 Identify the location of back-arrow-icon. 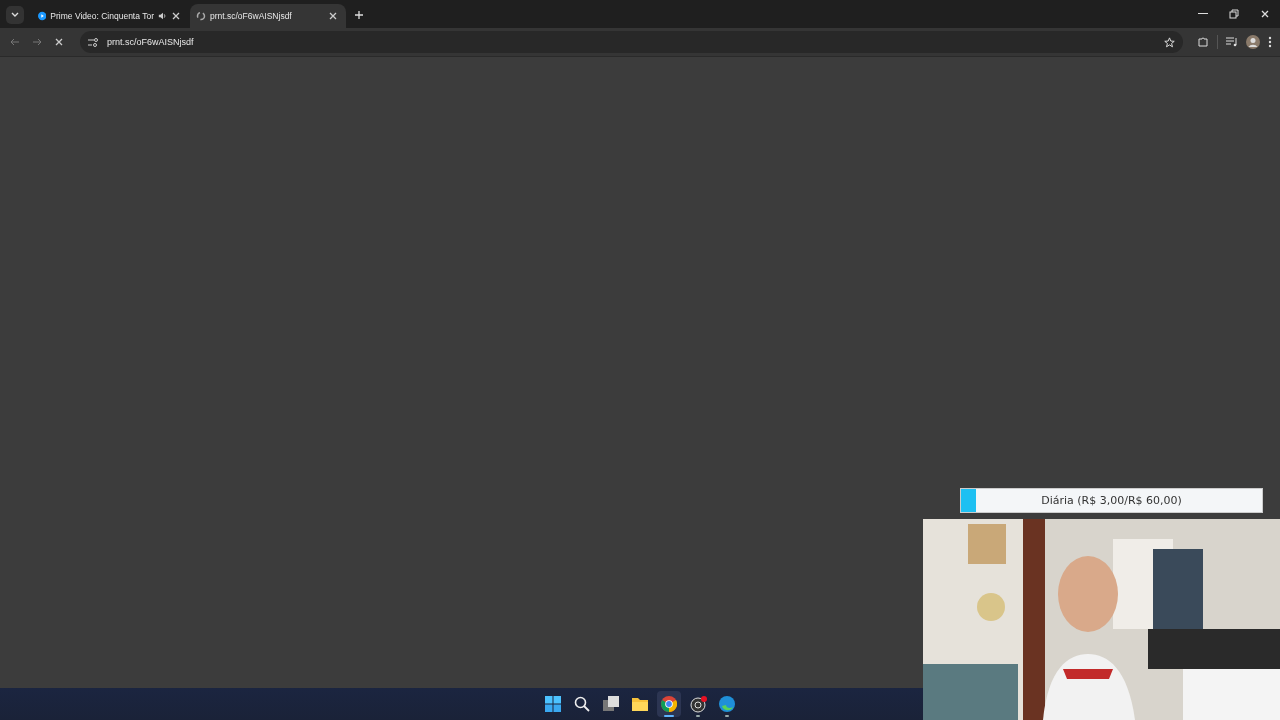
(15, 42).